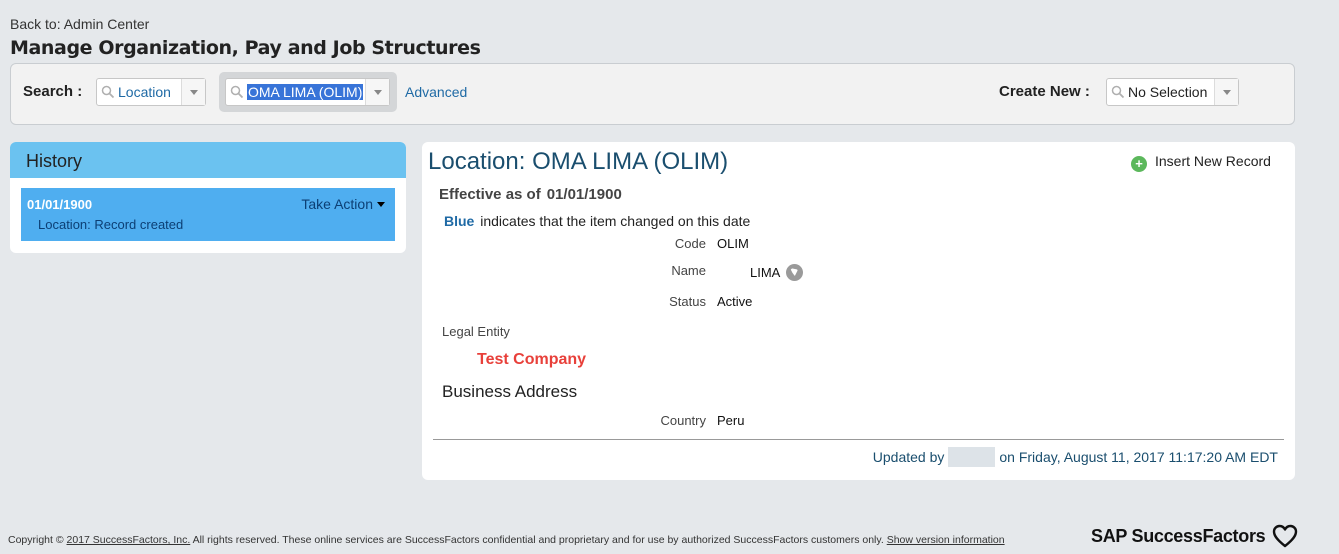 The width and height of the screenshot is (1339, 554). What do you see at coordinates (1044, 91) in the screenshot?
I see `create-new-label: Create New :` at bounding box center [1044, 91].